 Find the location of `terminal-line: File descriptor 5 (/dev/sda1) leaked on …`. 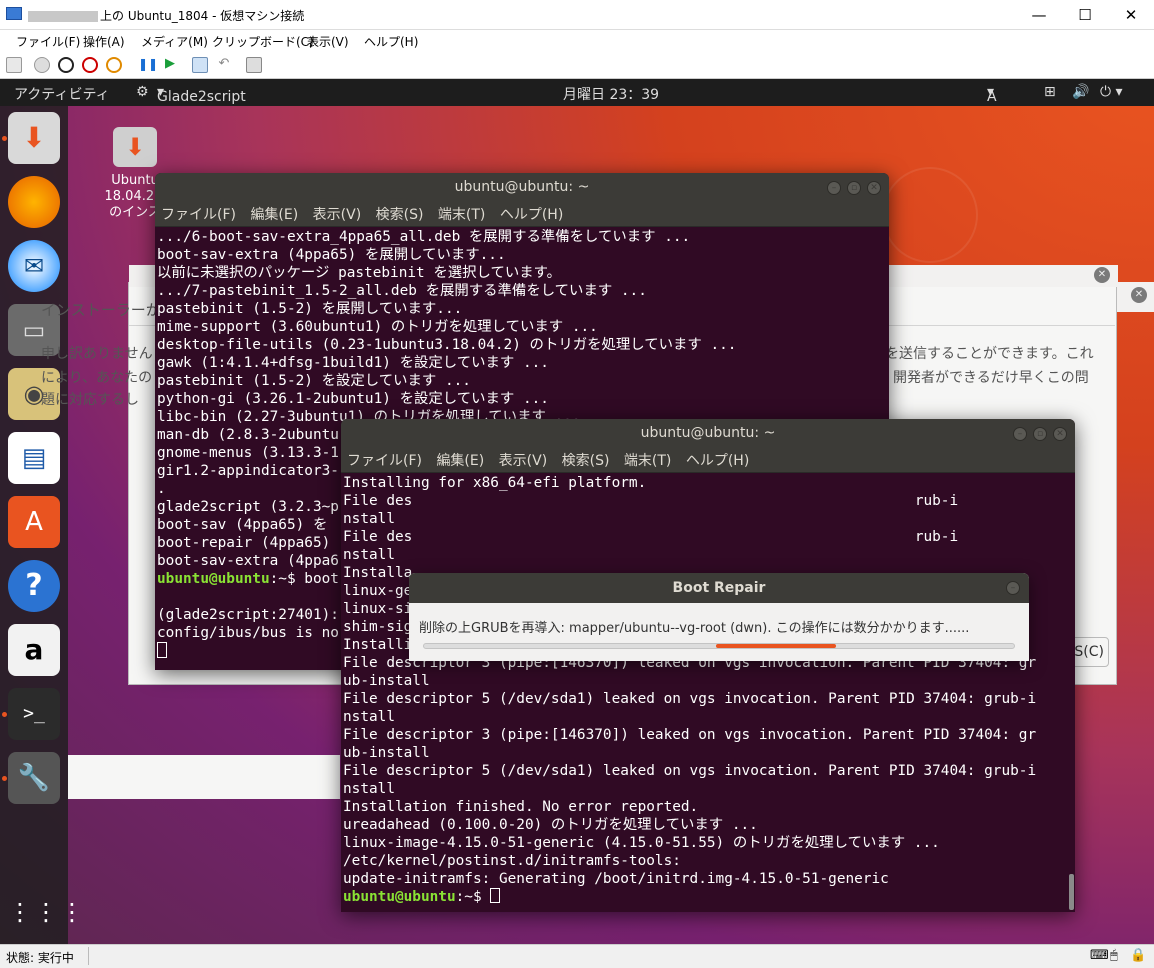

terminal-line: File descriptor 5 (/dev/sda1) leaked on … is located at coordinates (690, 771).